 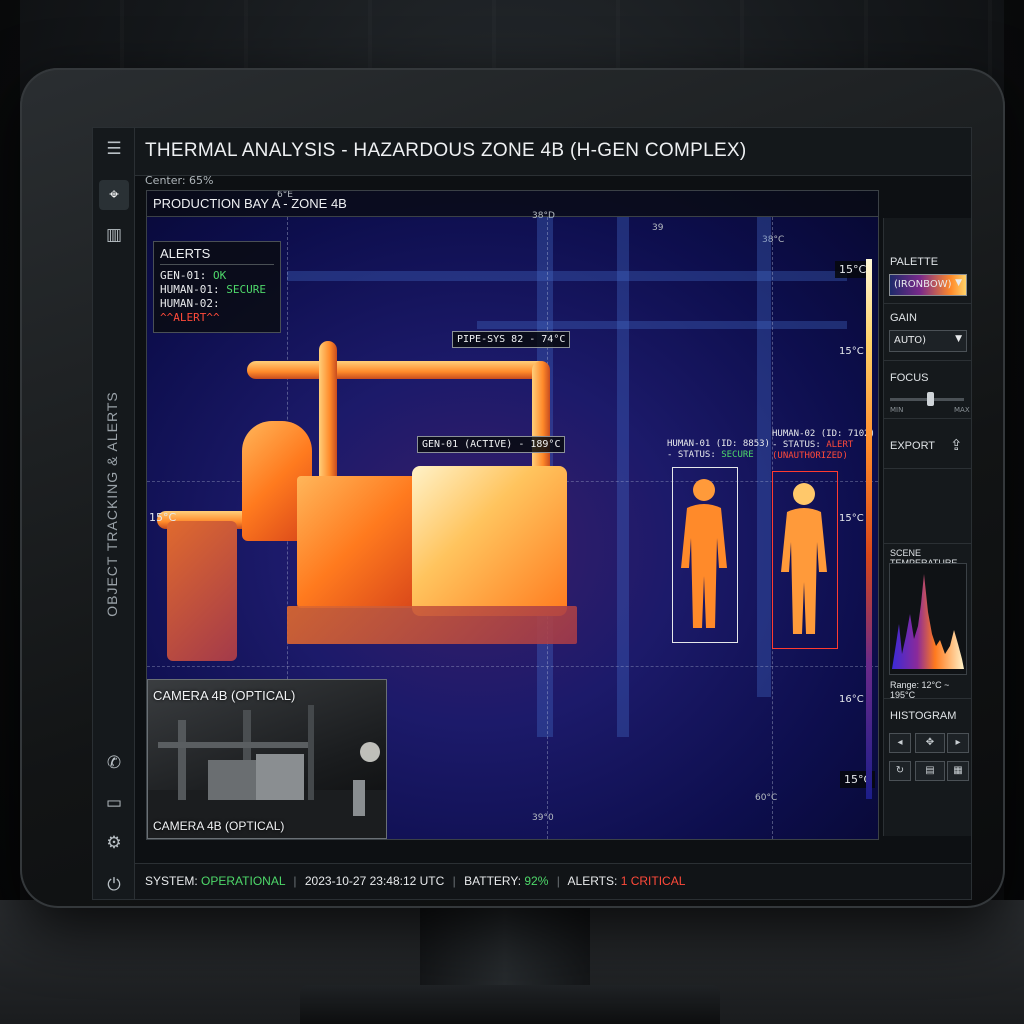 What do you see at coordinates (930, 399) in the screenshot?
I see `focus-slider-thumb` at bounding box center [930, 399].